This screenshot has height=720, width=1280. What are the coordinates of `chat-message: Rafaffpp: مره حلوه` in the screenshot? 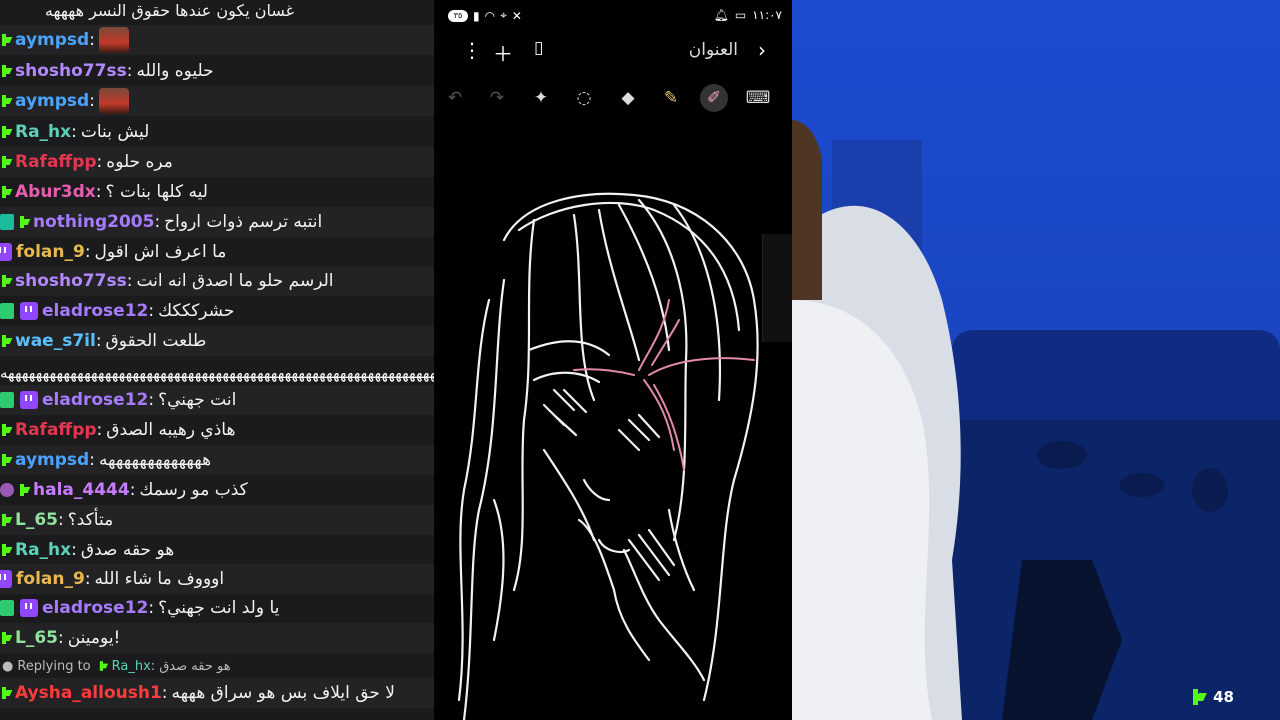 It's located at (217, 162).